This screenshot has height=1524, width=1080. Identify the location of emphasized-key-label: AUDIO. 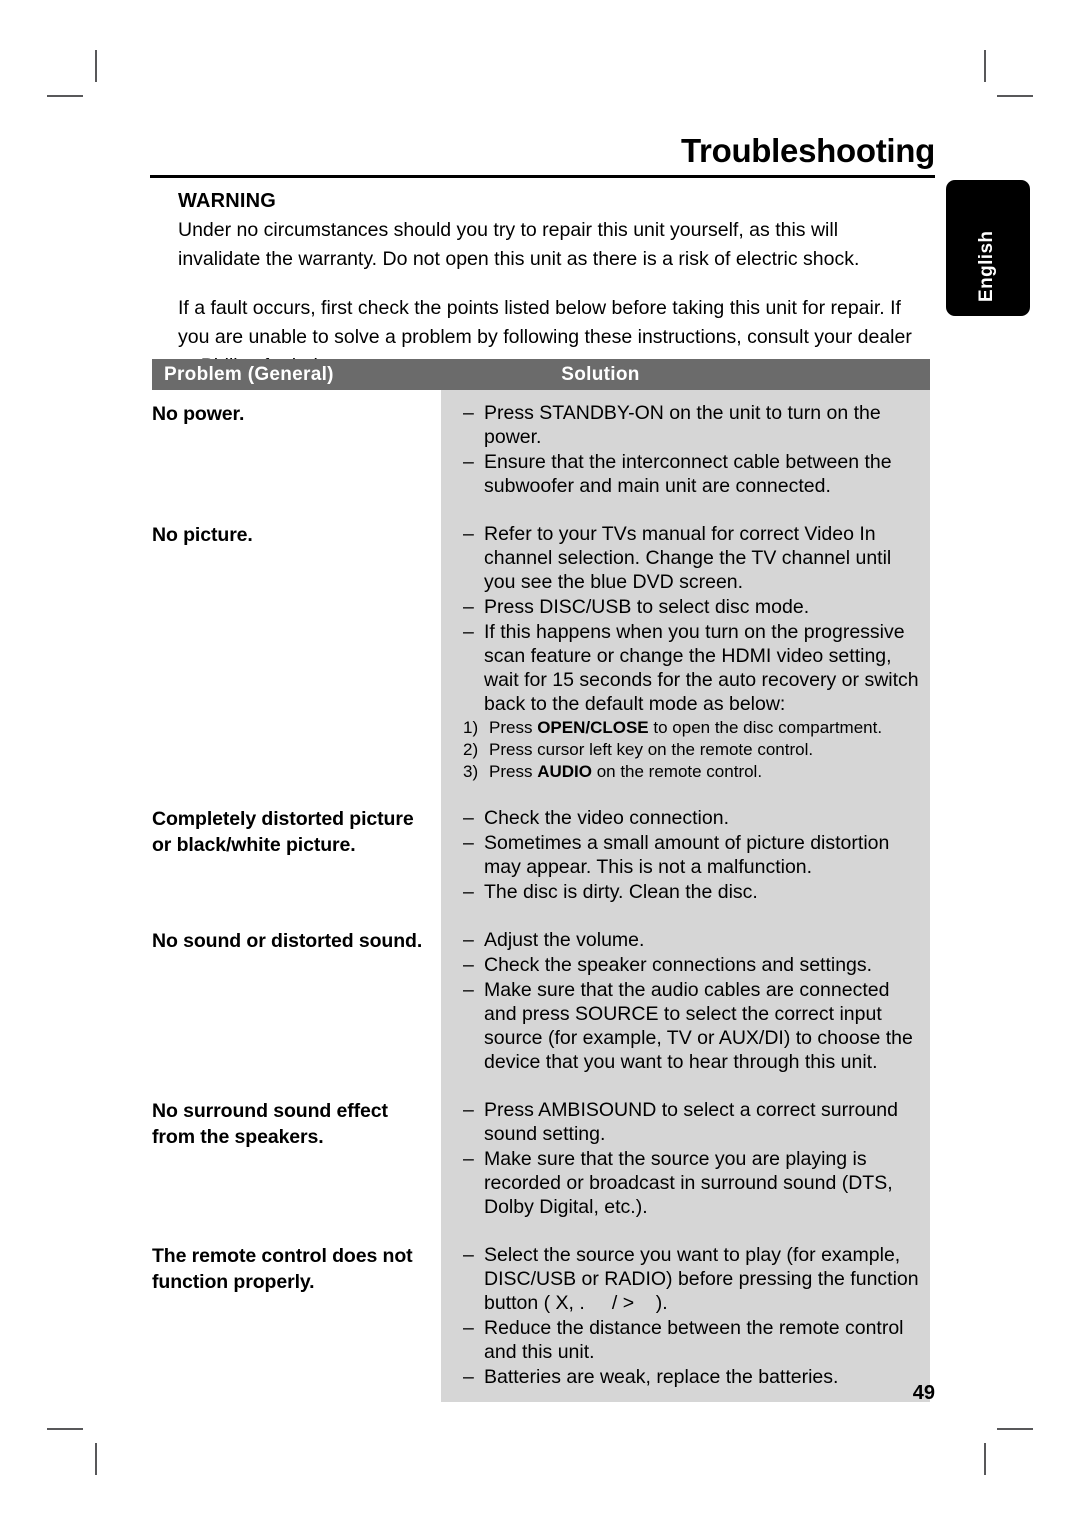
(564, 771).